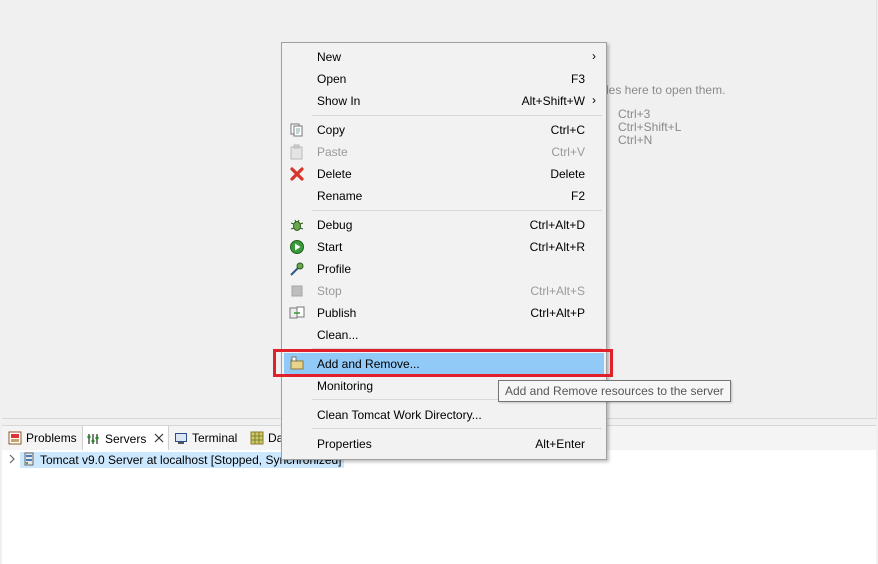 The image size is (878, 564). I want to click on menu-item-label: Rename, so click(340, 196).